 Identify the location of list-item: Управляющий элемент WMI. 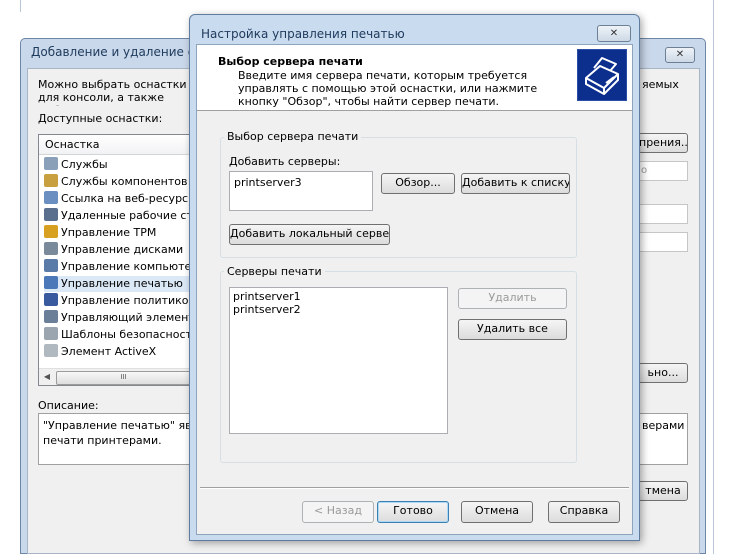
(117, 318).